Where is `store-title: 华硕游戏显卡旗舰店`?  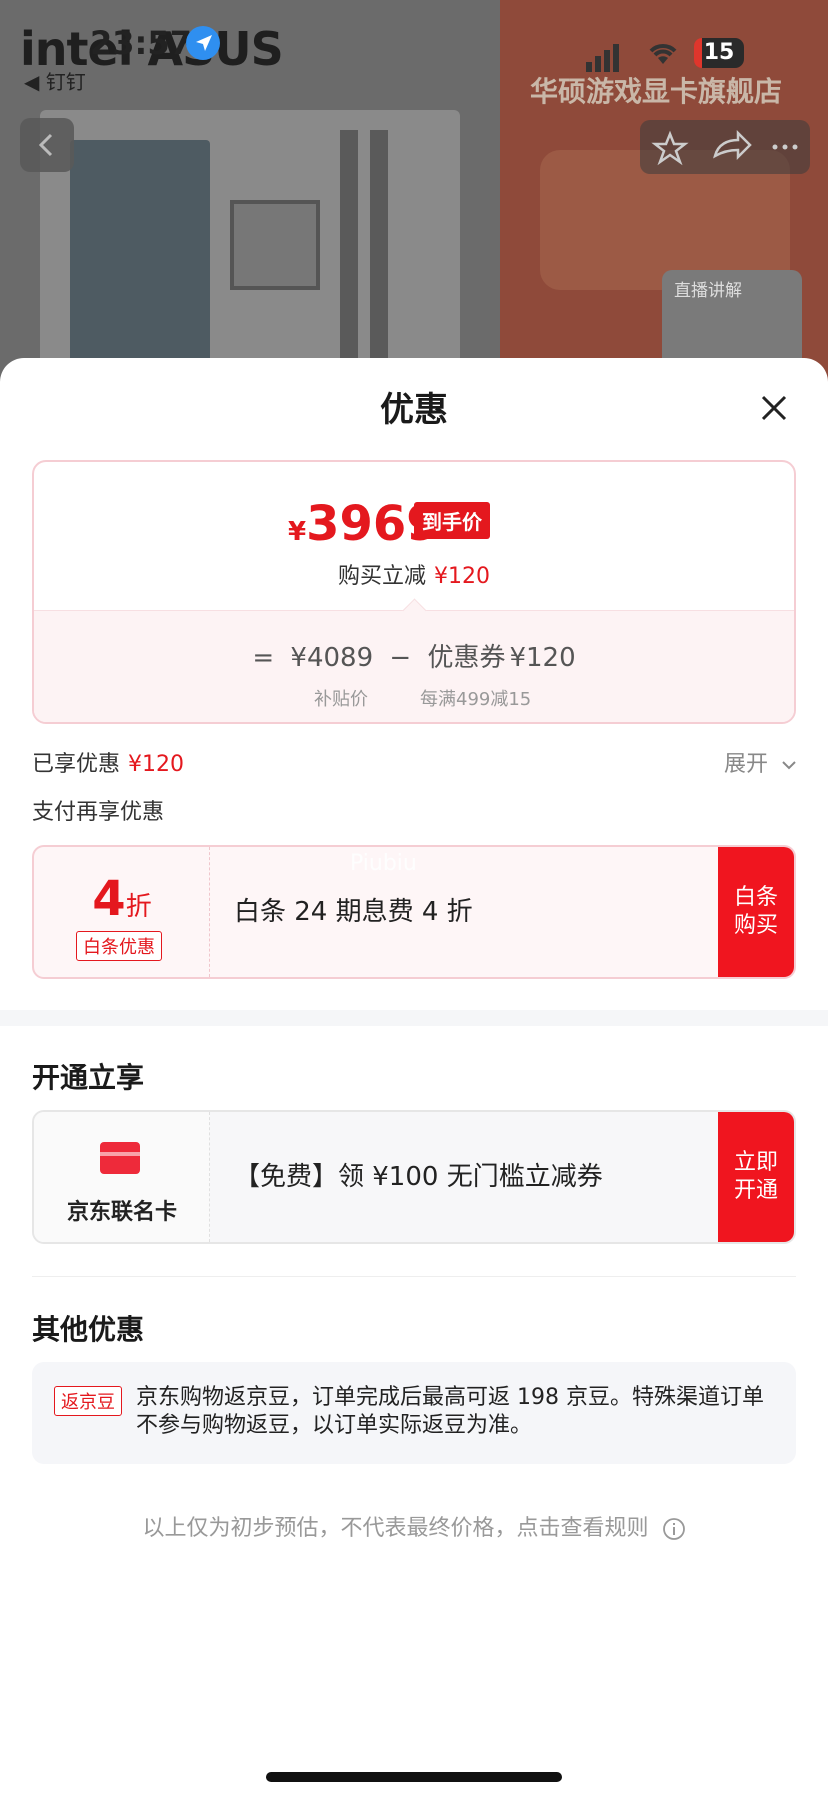
store-title: 华硕游戏显卡旗舰店 is located at coordinates (656, 91).